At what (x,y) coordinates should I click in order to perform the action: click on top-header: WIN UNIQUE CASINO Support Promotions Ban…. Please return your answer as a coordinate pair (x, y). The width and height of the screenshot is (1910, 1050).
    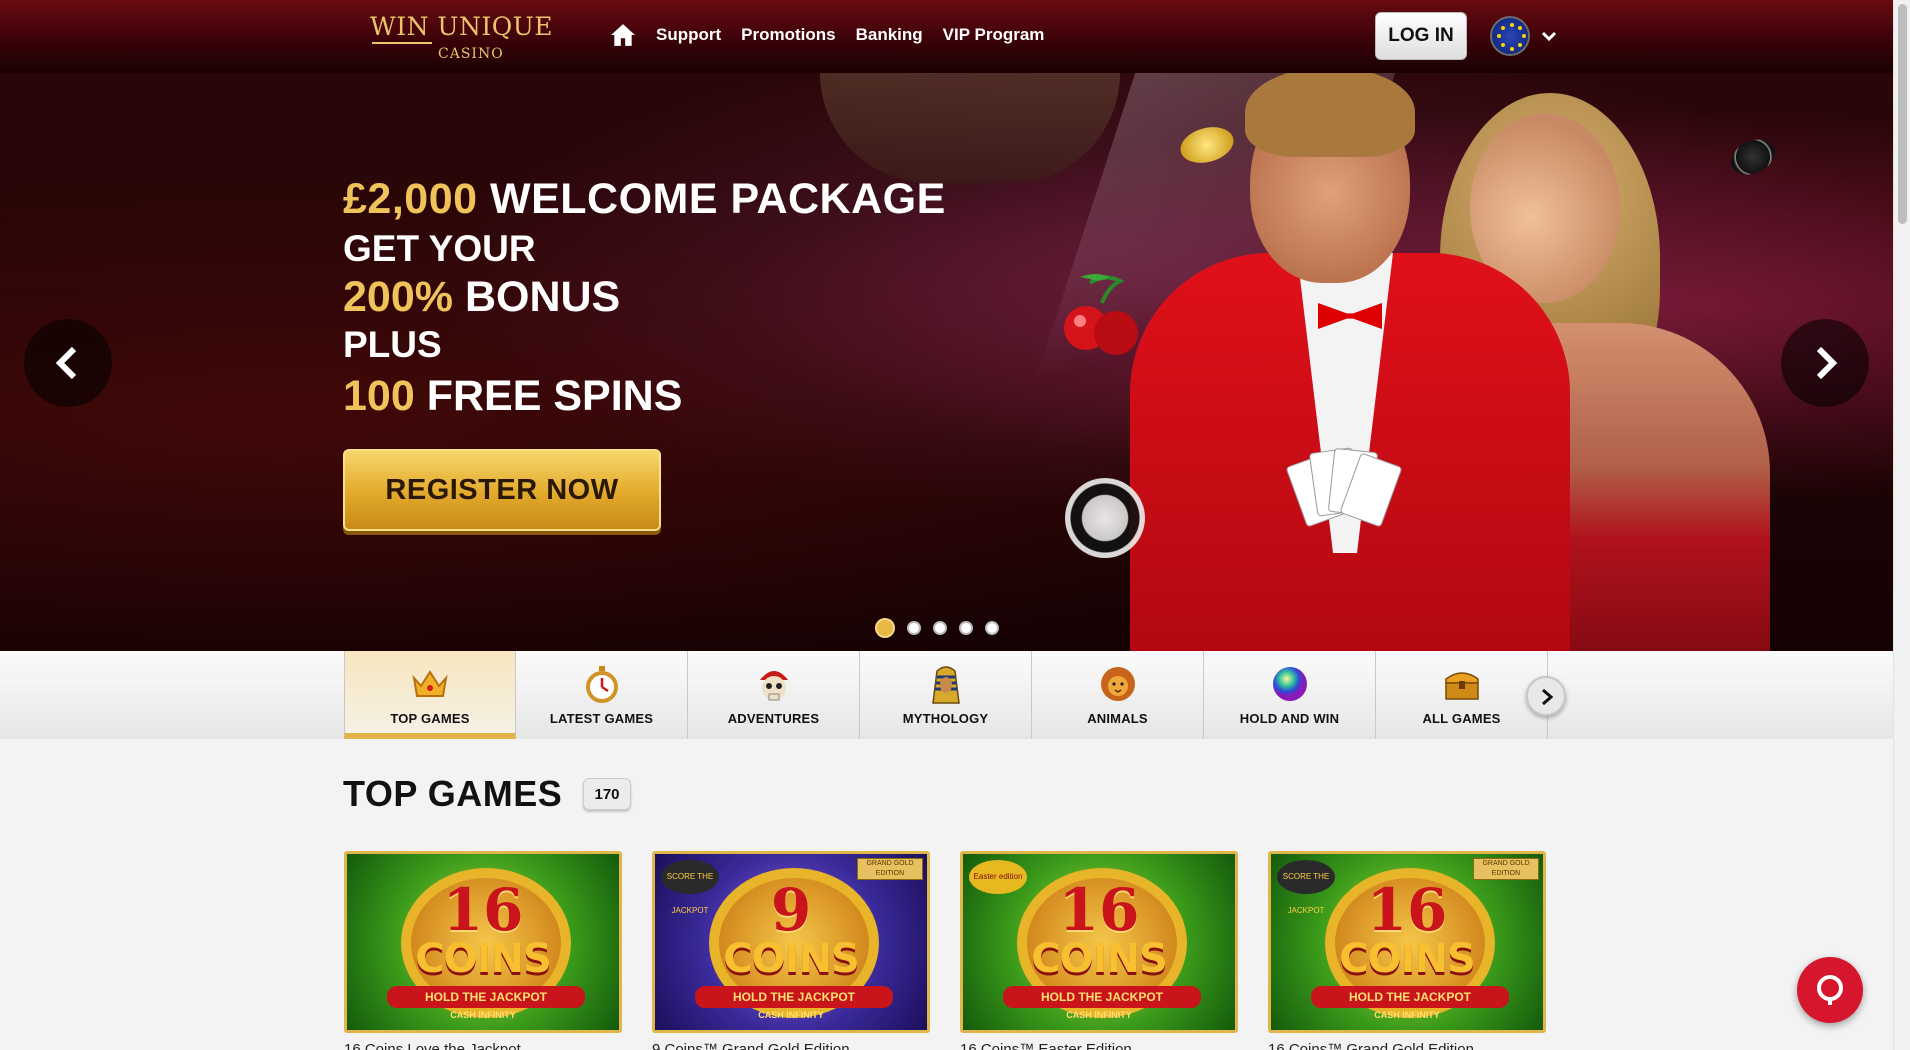
    Looking at the image, I should click on (946, 36).